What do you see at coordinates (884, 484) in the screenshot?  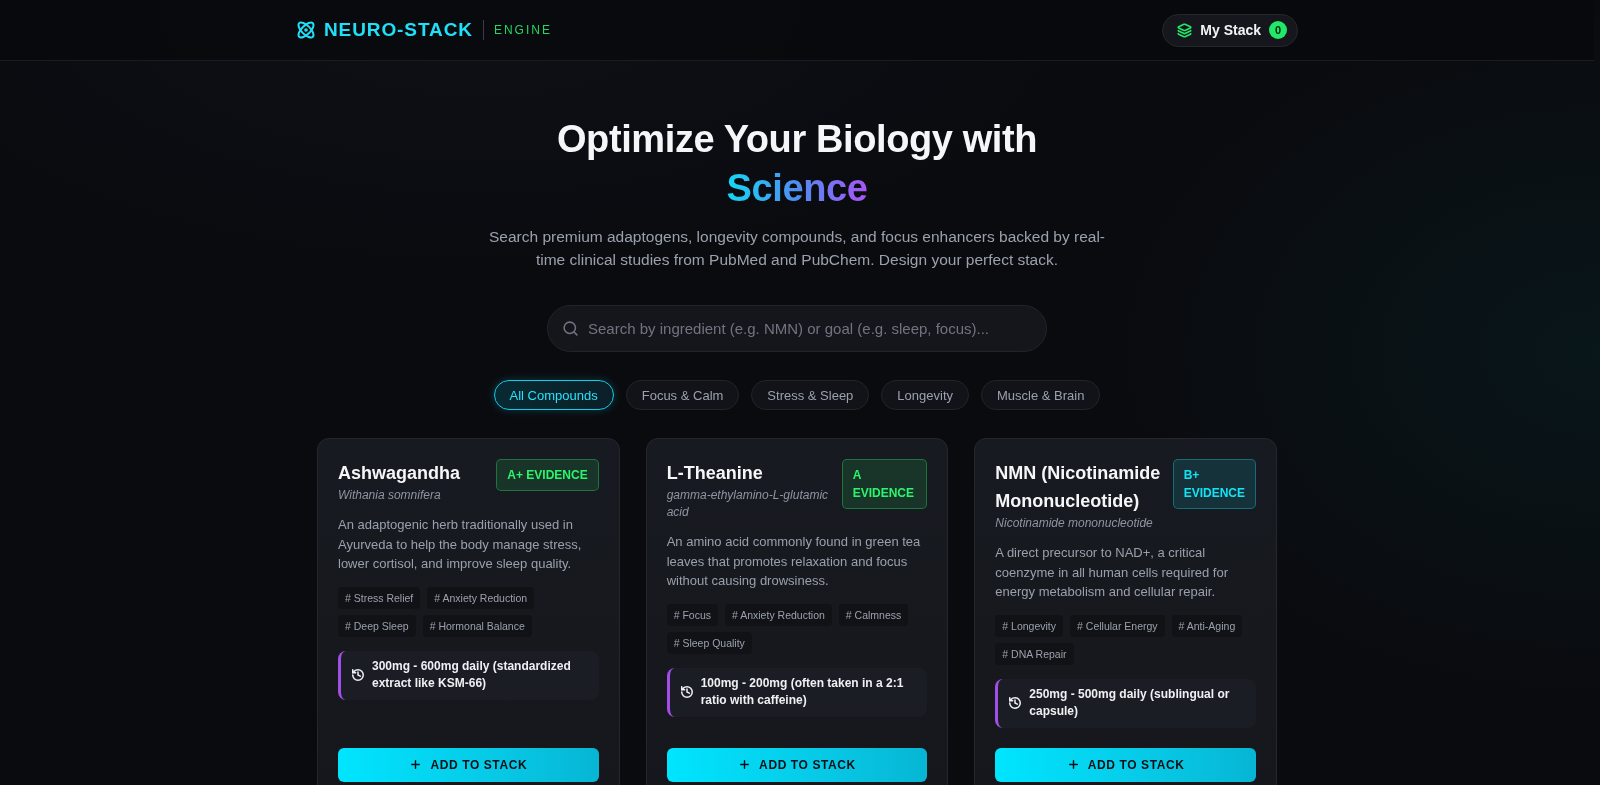 I see `evidence-badge: A EVIDENCE` at bounding box center [884, 484].